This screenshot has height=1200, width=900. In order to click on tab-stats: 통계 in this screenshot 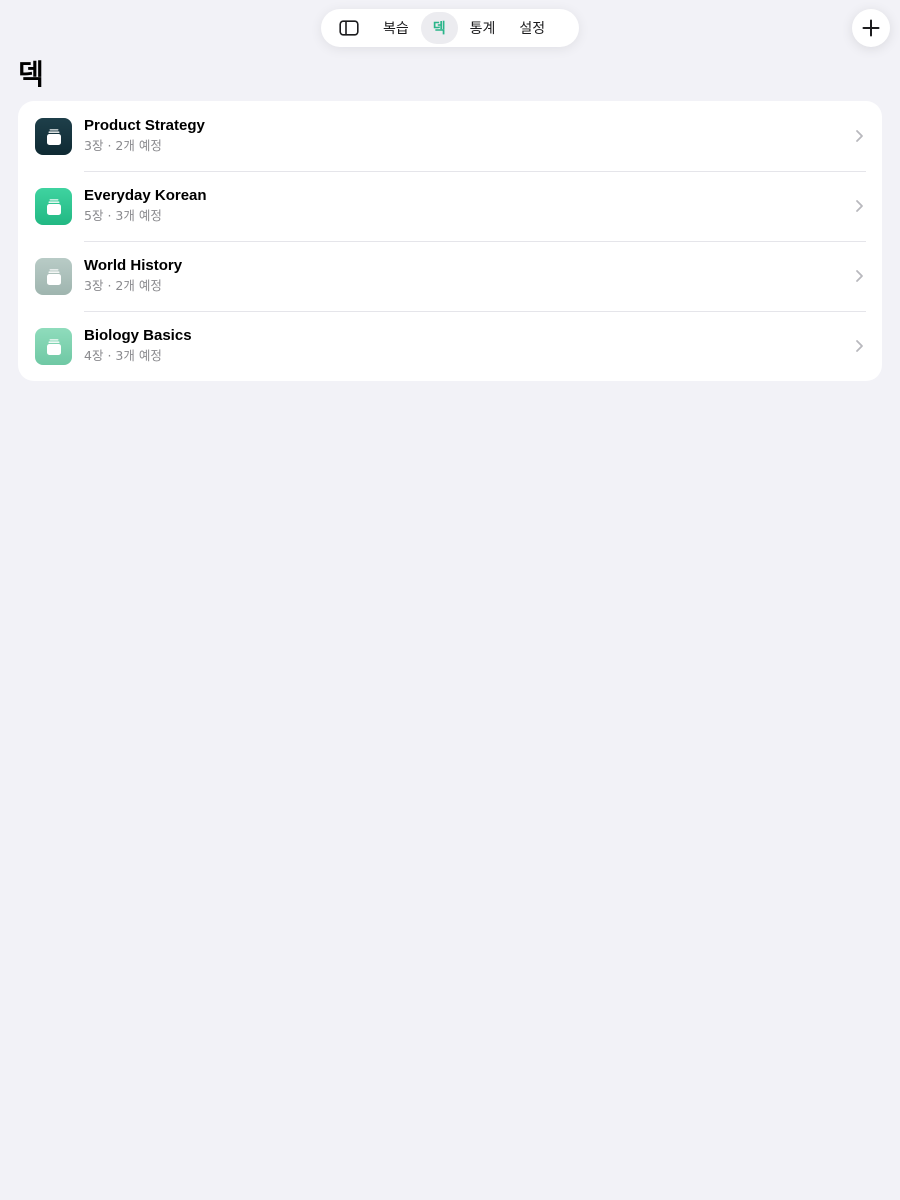, I will do `click(483, 28)`.